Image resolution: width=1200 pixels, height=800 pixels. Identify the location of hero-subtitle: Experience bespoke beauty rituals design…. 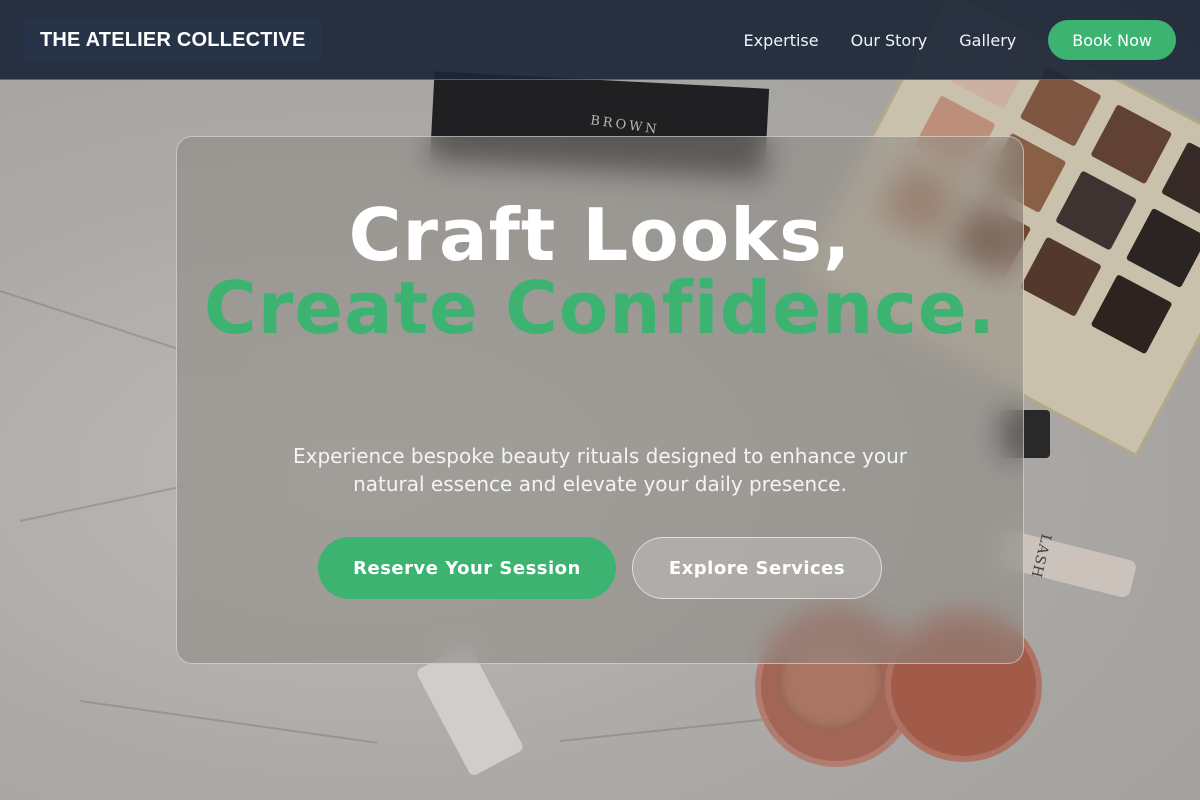
(600, 470).